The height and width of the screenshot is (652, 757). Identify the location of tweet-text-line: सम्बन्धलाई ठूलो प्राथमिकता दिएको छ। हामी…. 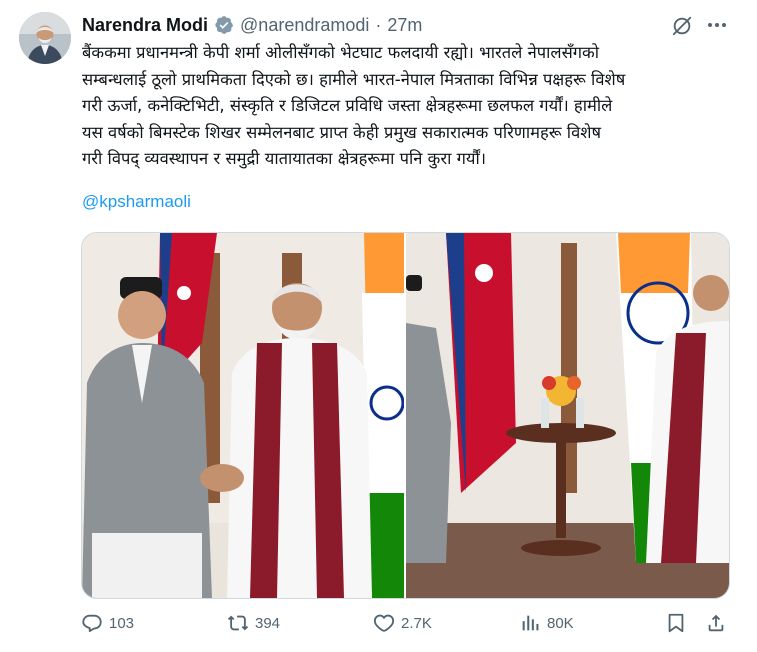
(354, 79).